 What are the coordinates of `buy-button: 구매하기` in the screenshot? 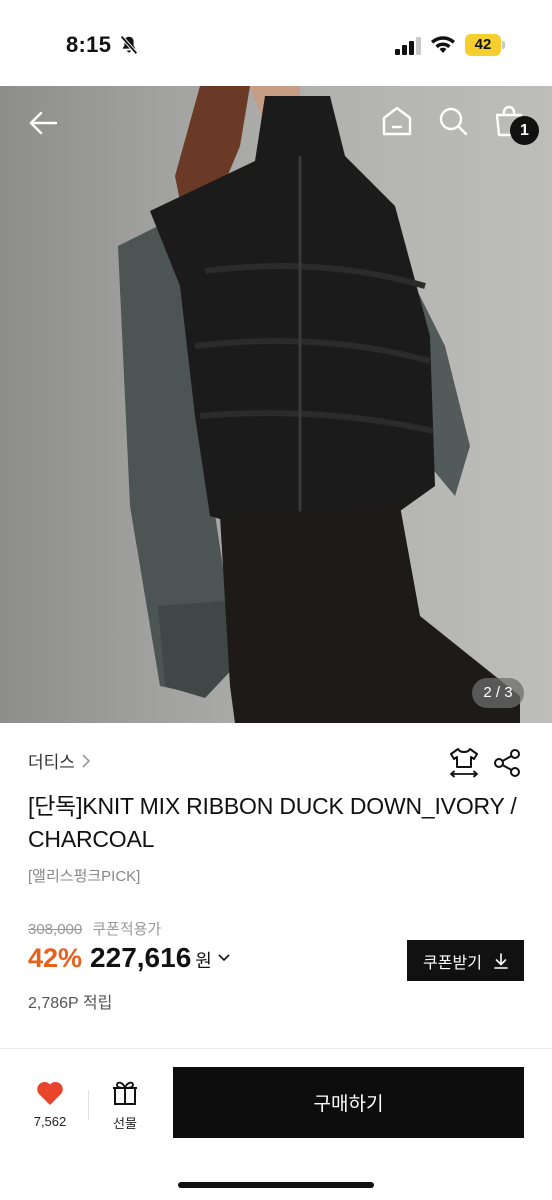 It's located at (348, 1102).